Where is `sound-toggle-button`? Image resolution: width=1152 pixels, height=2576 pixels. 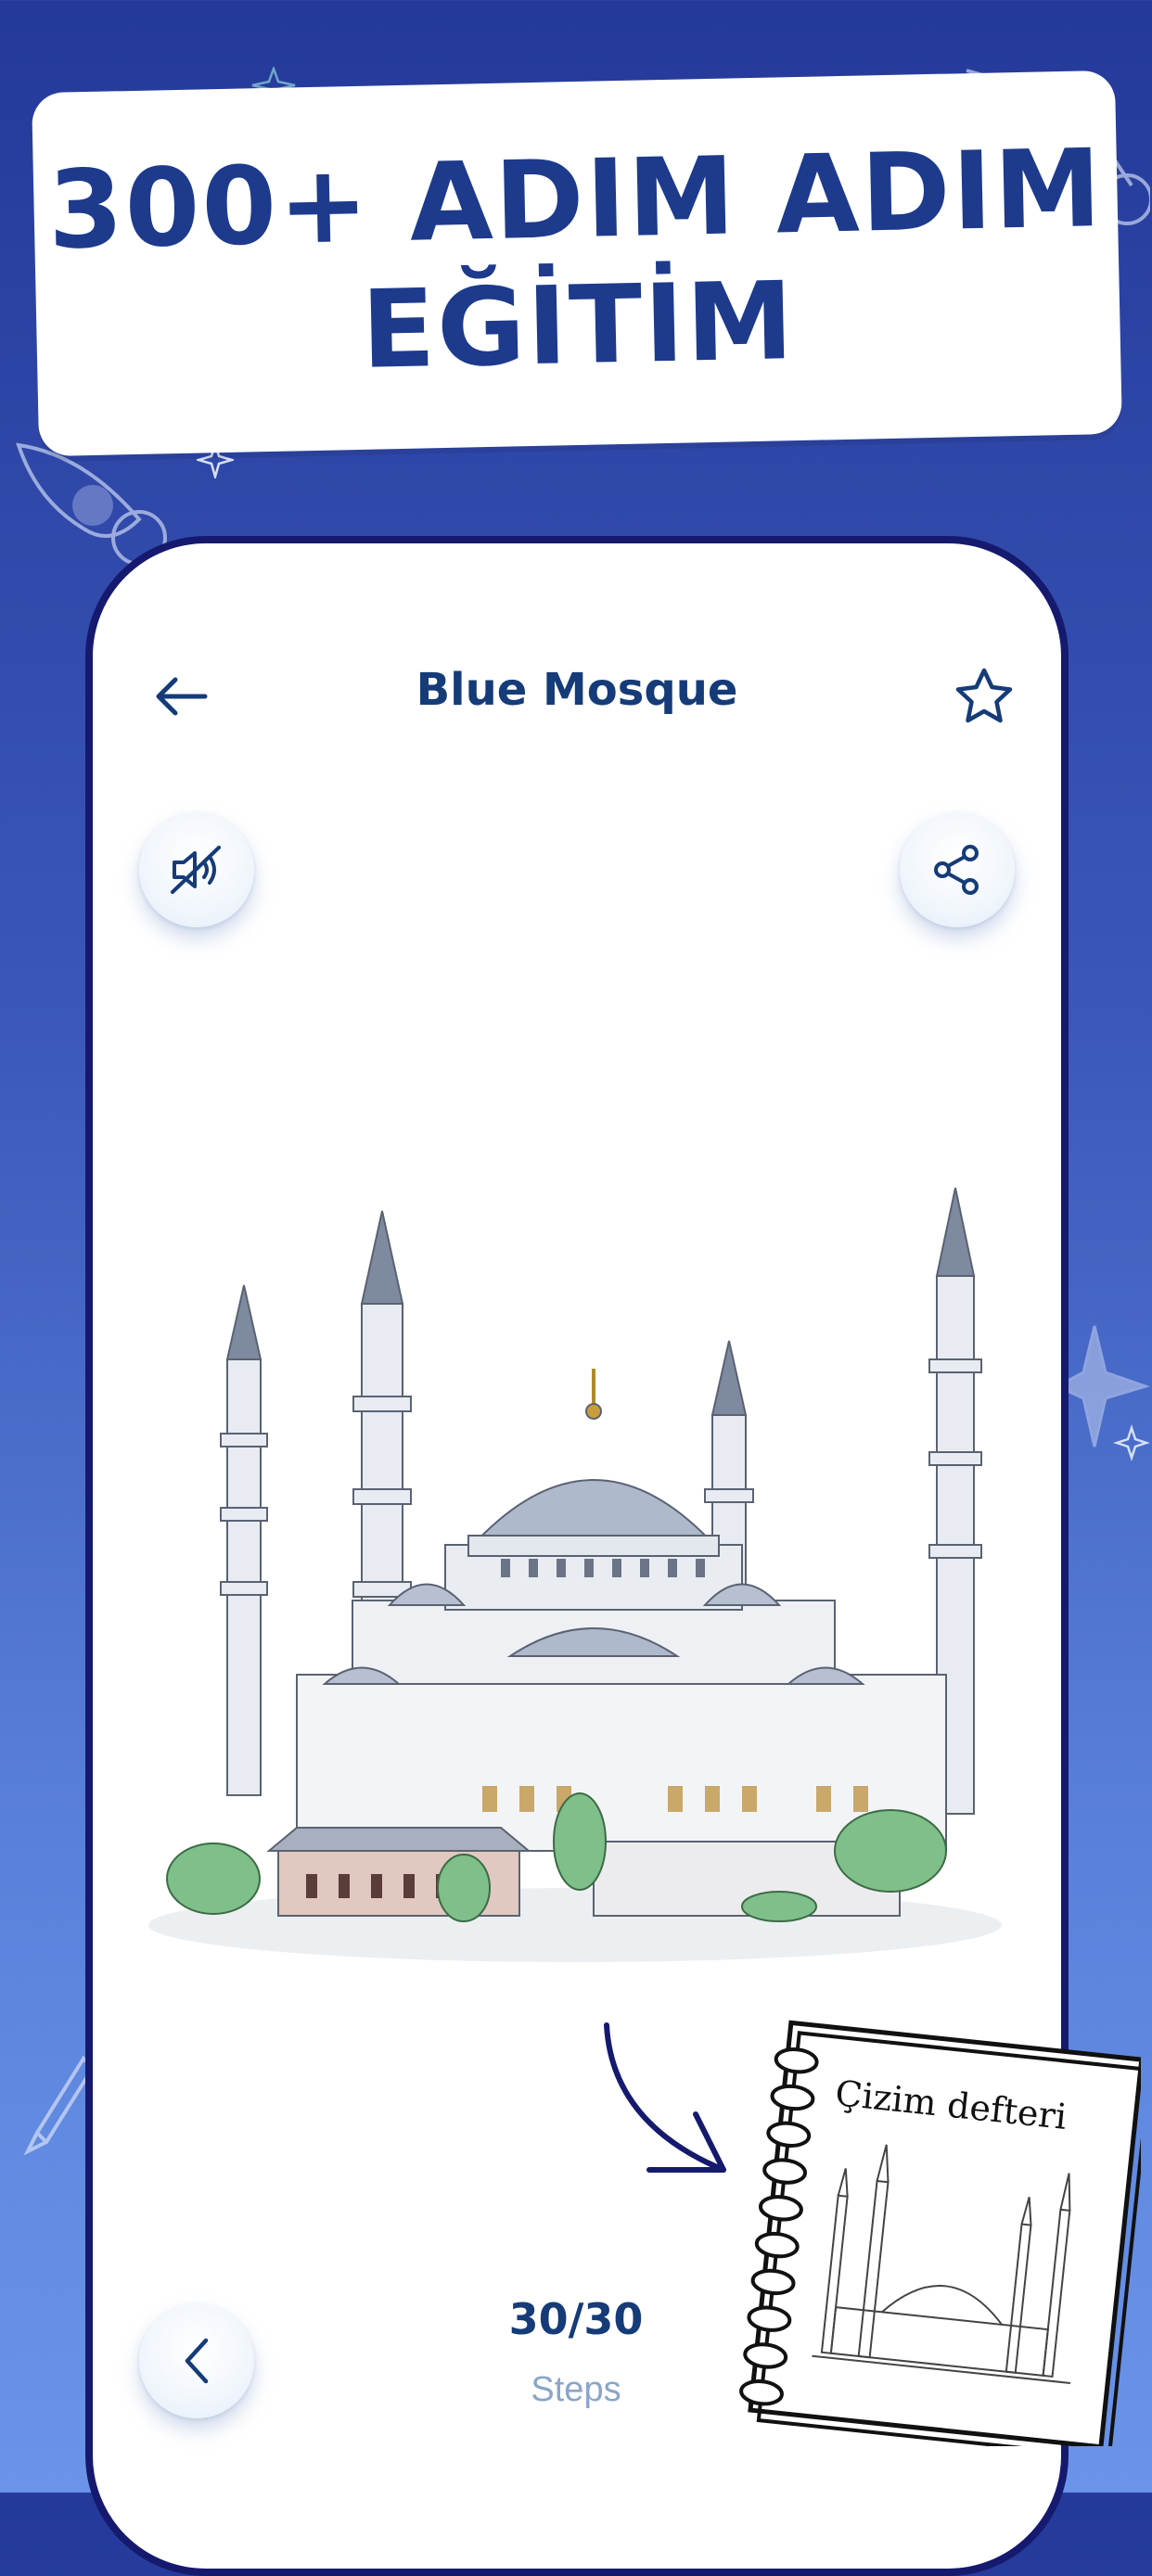 sound-toggle-button is located at coordinates (196, 870).